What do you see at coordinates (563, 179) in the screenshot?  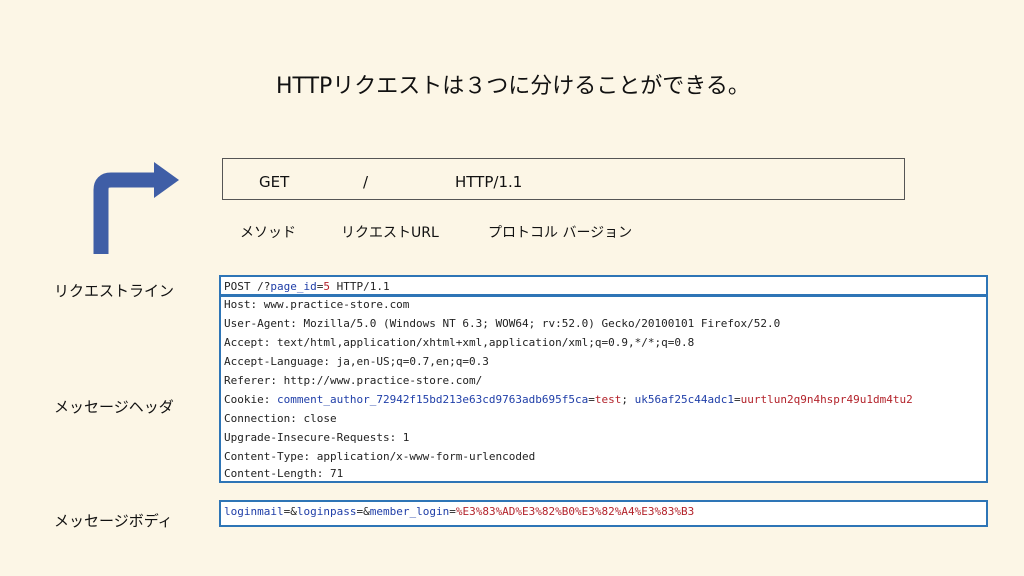 I see `request-line-diagram: GET / HTTP/1.1` at bounding box center [563, 179].